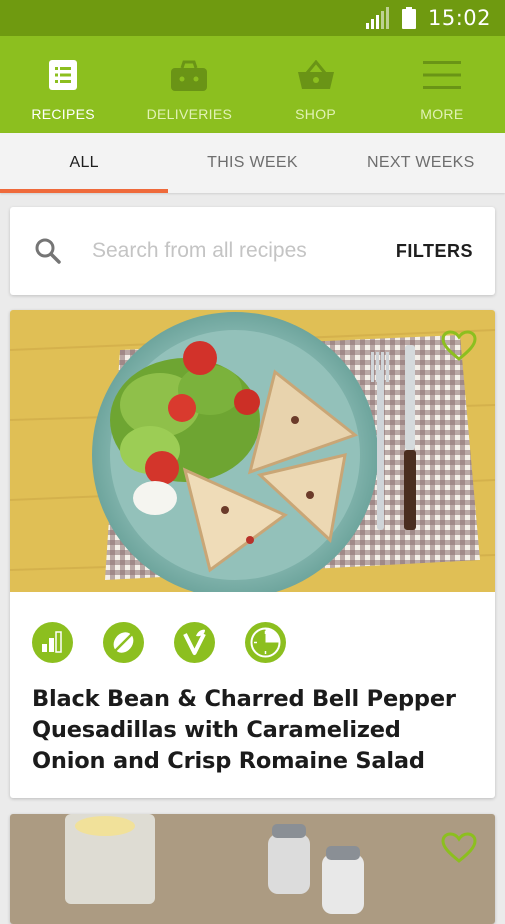 The width and height of the screenshot is (505, 924). Describe the element at coordinates (63, 75) in the screenshot. I see `recipes-list-icon` at that location.